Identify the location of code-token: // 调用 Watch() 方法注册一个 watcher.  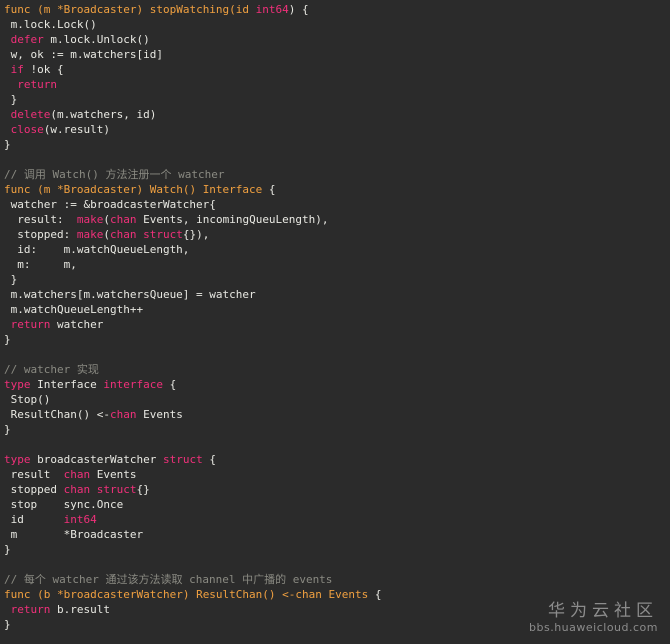
(114, 174).